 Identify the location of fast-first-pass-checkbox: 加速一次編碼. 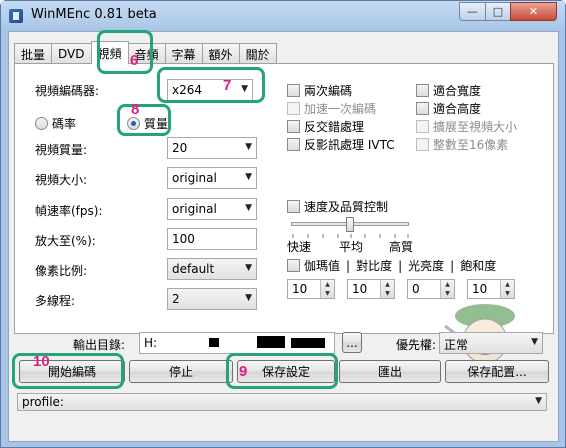
(331, 108).